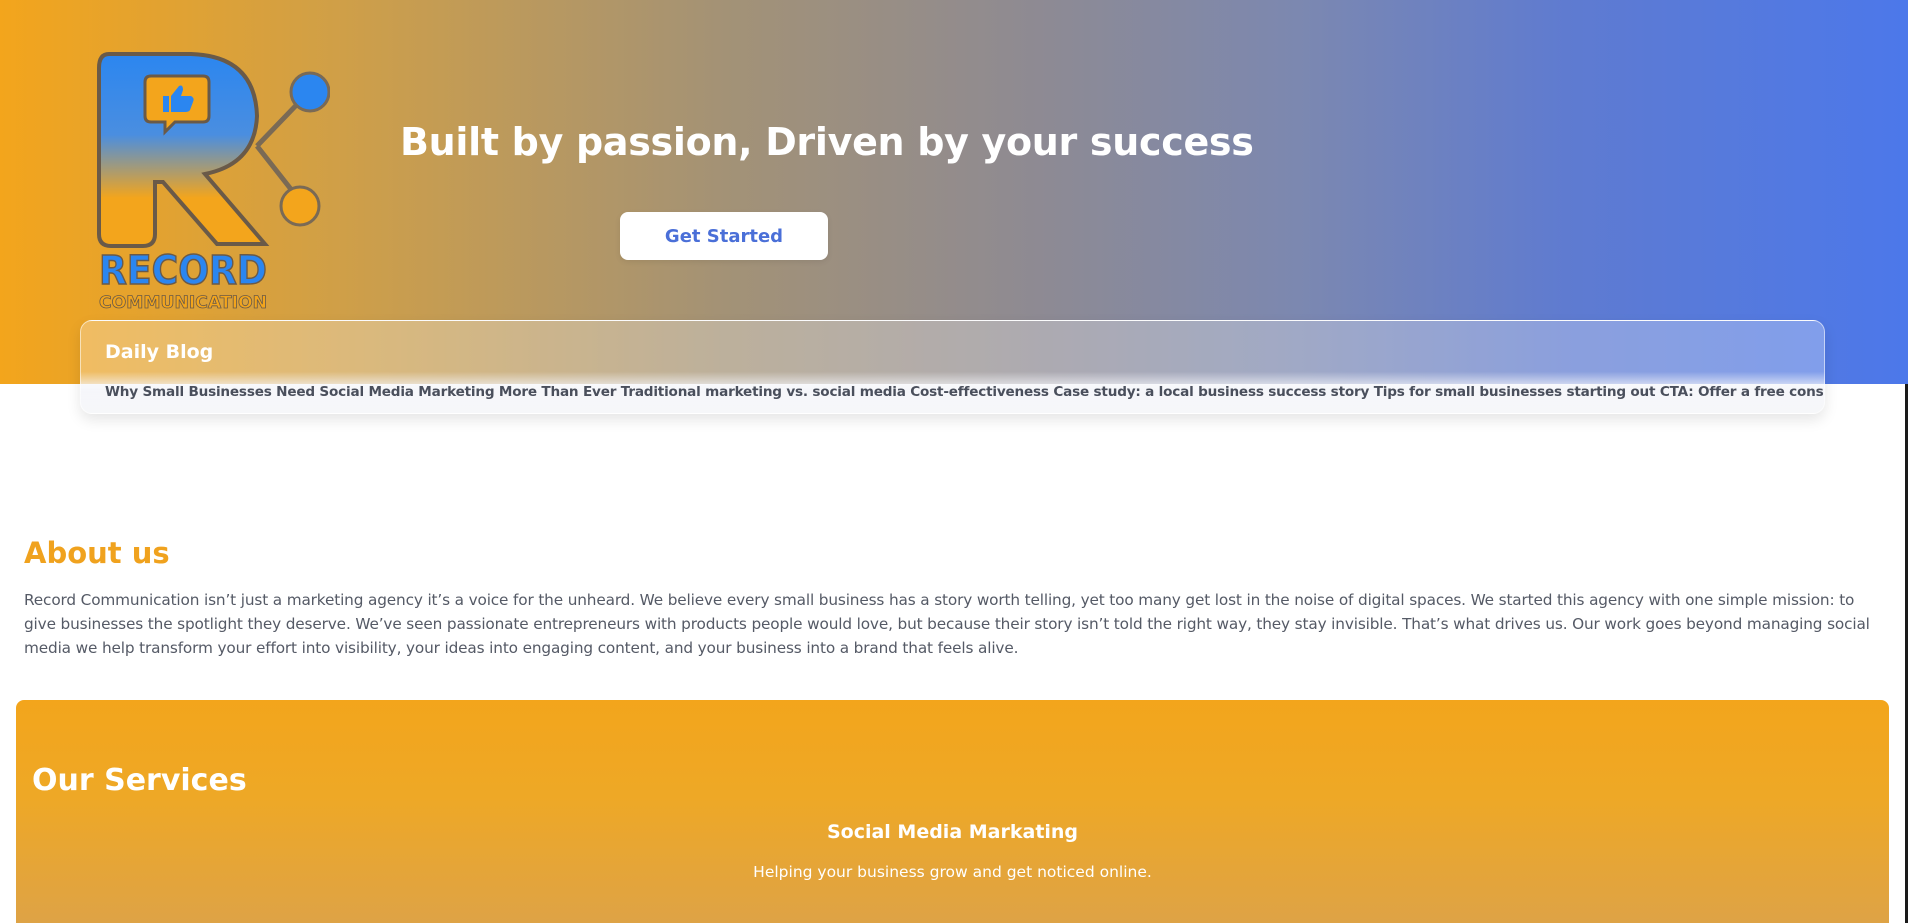  What do you see at coordinates (159, 352) in the screenshot?
I see `daily-blog-title: Daily Blog` at bounding box center [159, 352].